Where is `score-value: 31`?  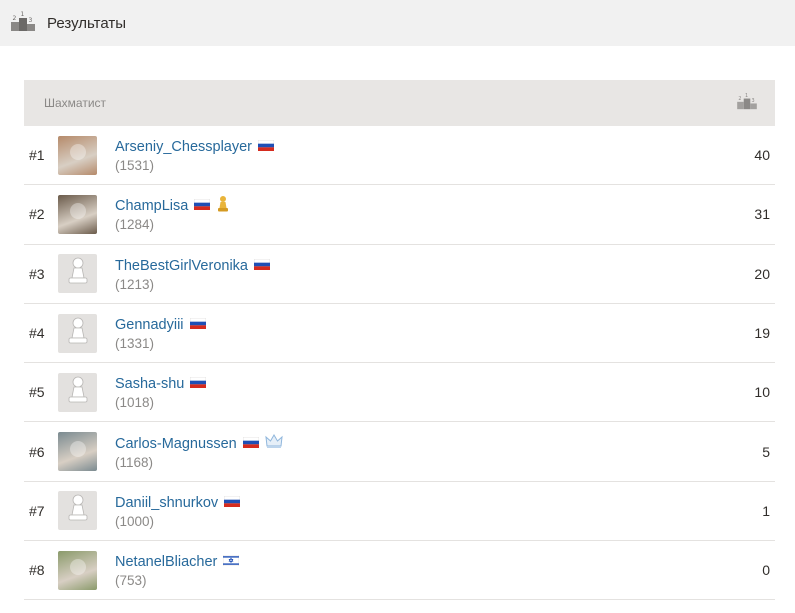 score-value: 31 is located at coordinates (762, 214).